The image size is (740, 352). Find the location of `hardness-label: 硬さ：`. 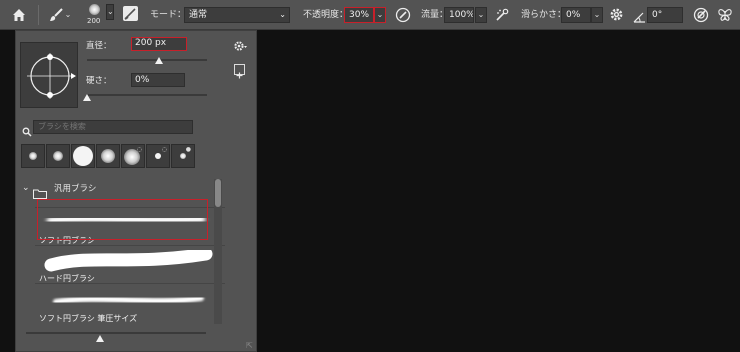

hardness-label: 硬さ： is located at coordinates (99, 81).